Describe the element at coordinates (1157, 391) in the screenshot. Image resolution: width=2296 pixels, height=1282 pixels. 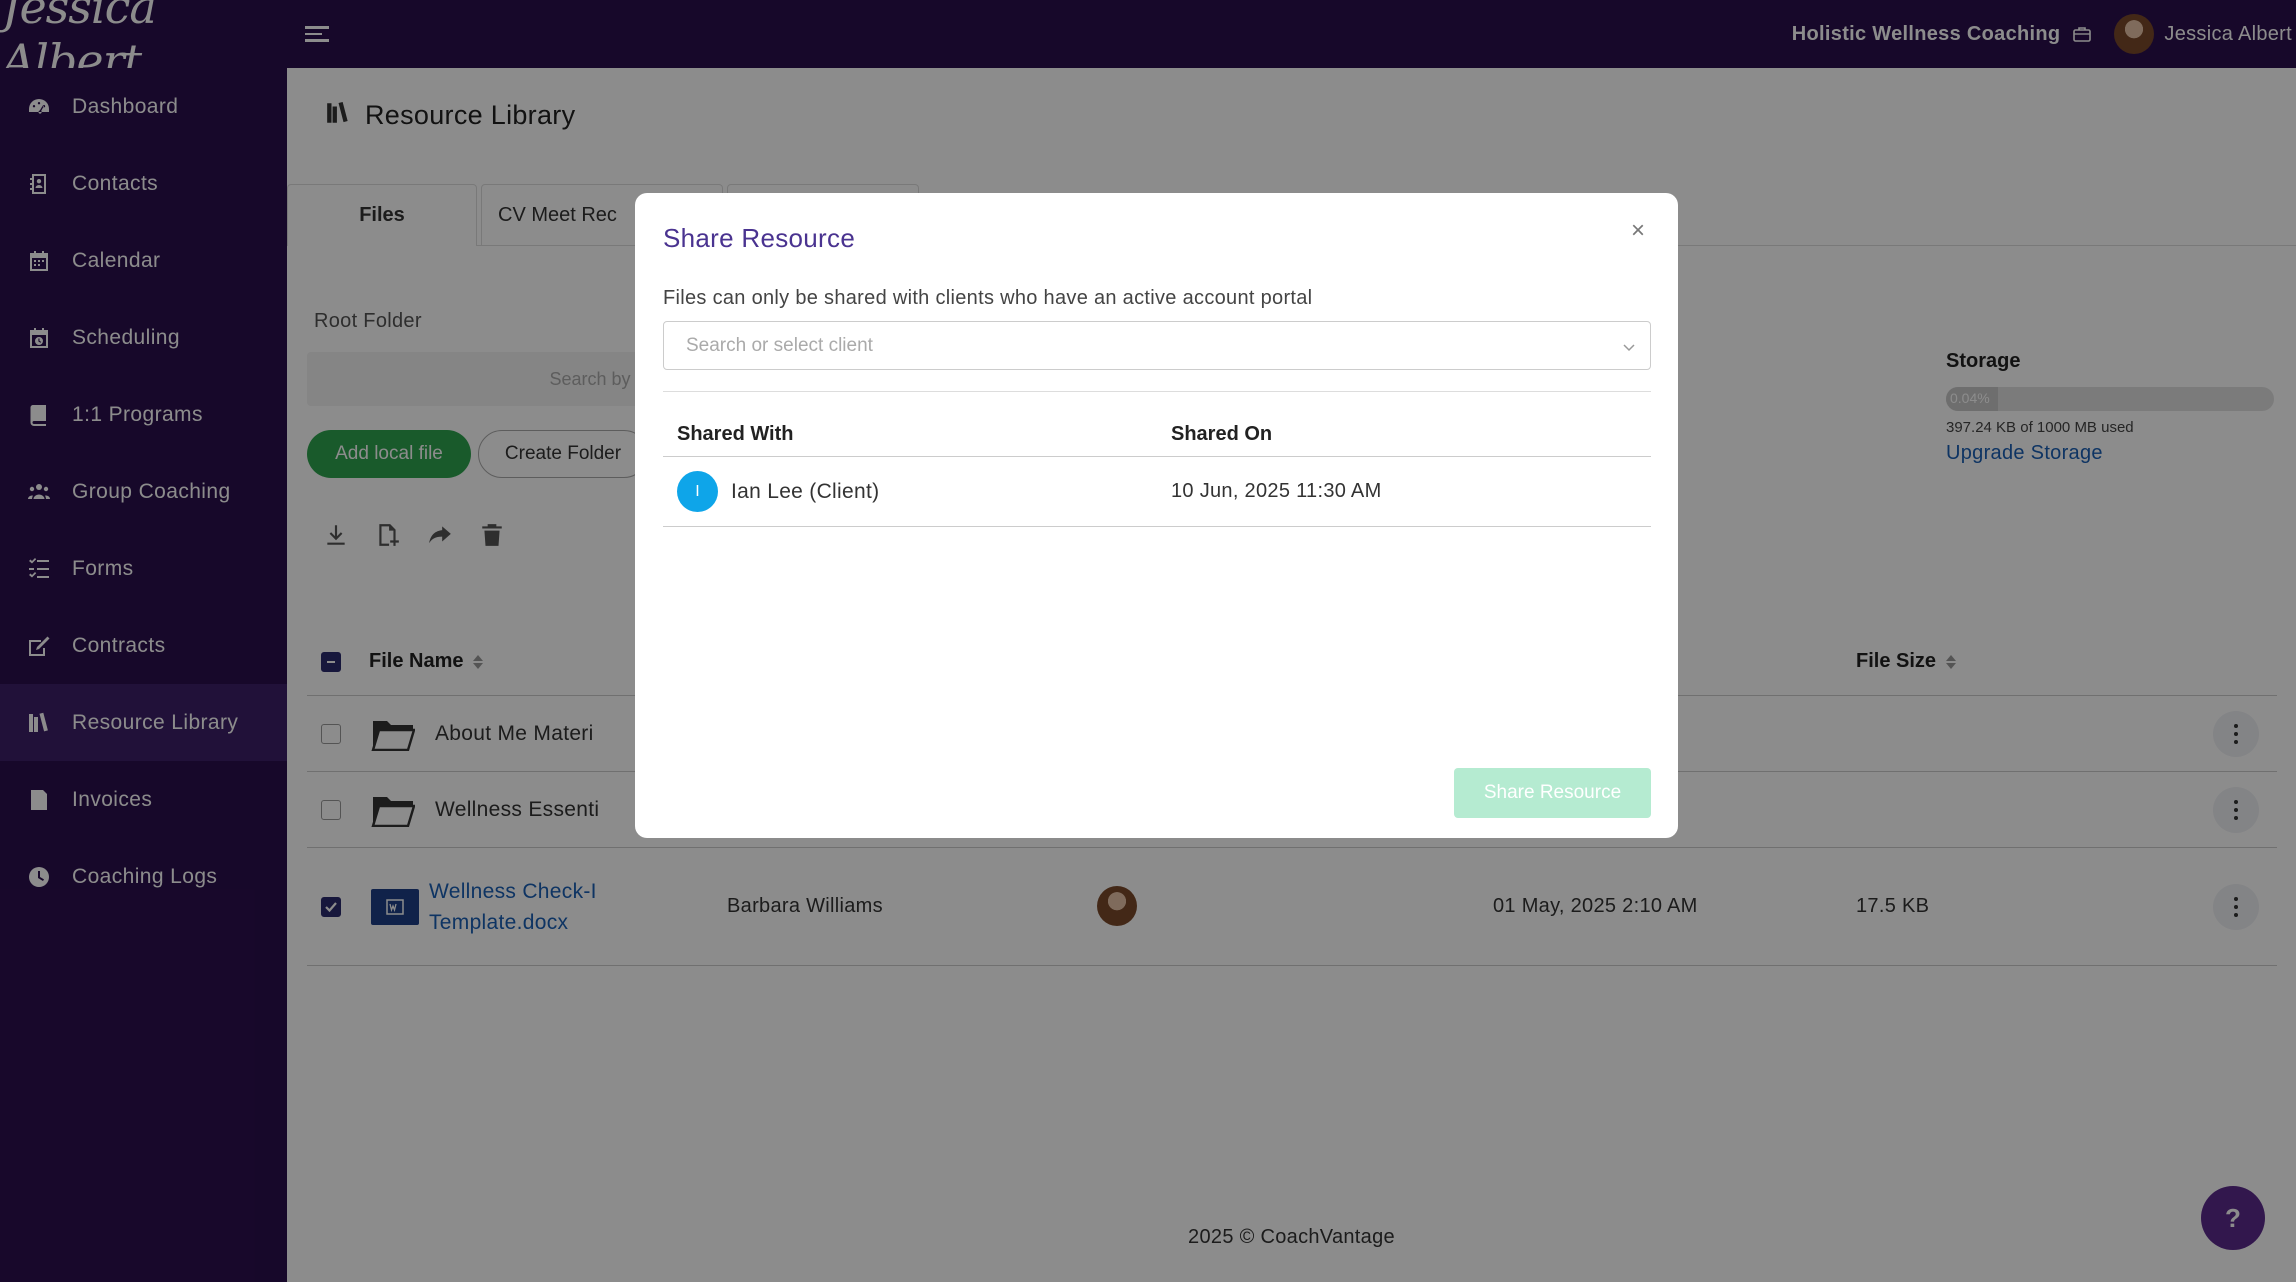
I see `modal-divider` at that location.